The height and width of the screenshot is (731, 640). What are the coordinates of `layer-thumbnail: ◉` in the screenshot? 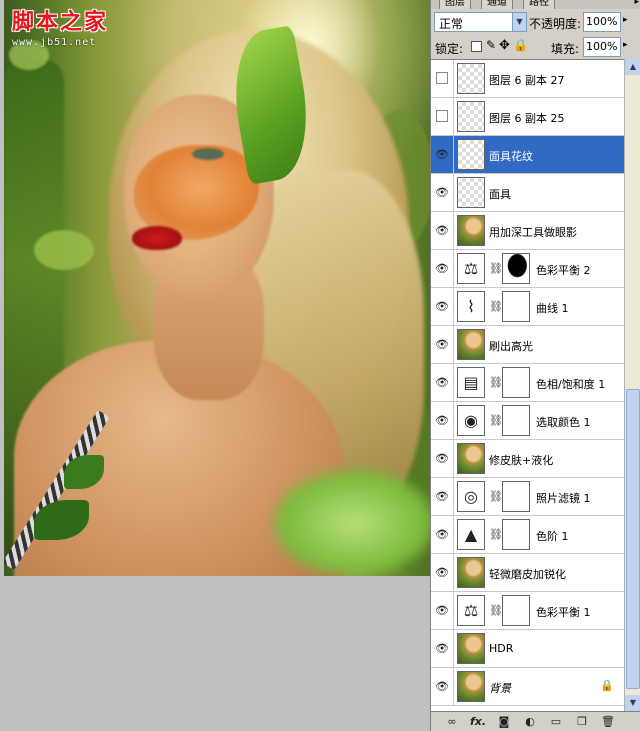 It's located at (471, 420).